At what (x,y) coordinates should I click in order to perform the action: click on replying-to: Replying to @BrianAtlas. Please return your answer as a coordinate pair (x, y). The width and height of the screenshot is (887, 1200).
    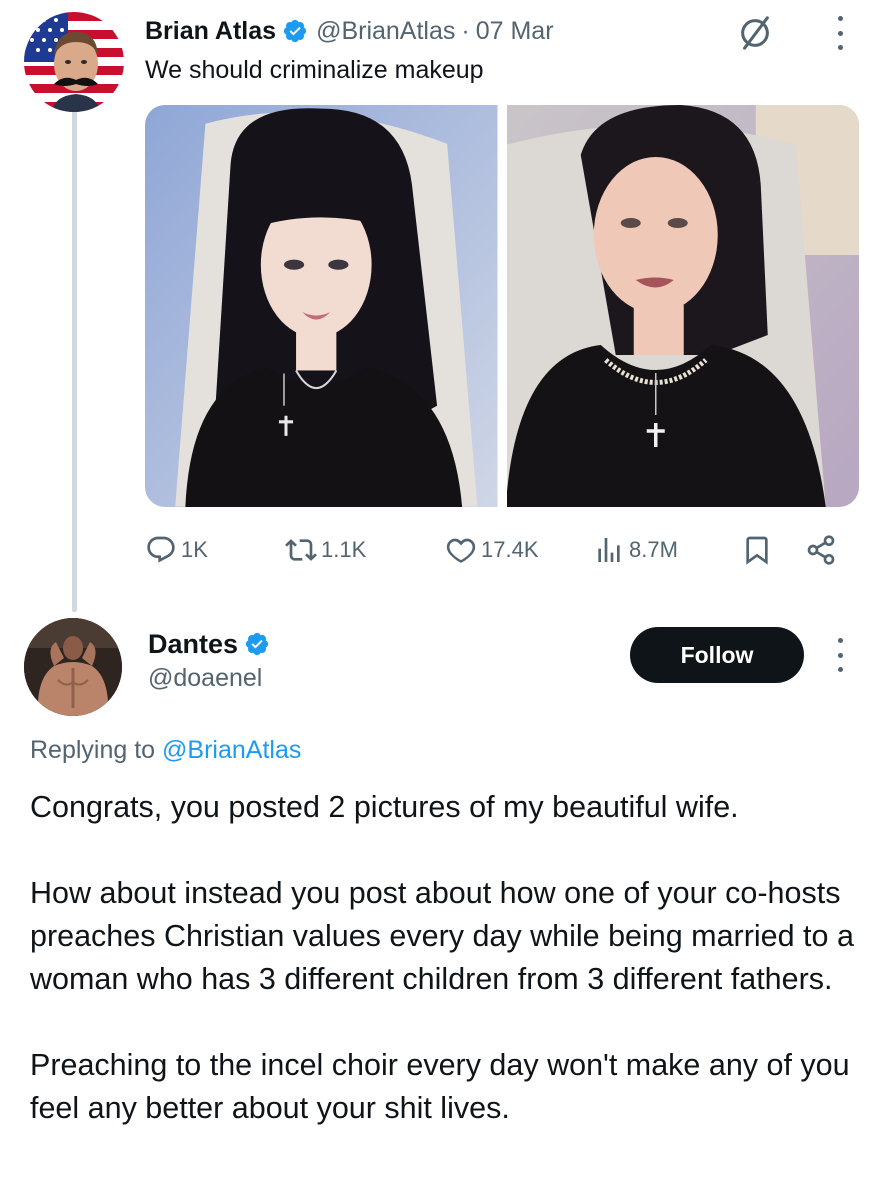
    Looking at the image, I should click on (165, 750).